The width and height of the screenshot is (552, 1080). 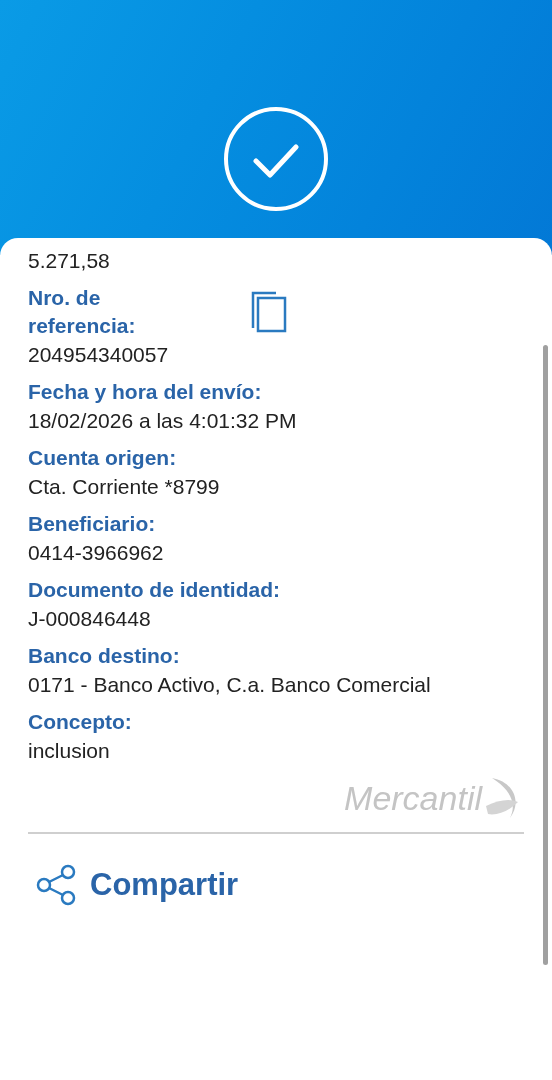 What do you see at coordinates (137, 885) in the screenshot?
I see `share-button: Compartir` at bounding box center [137, 885].